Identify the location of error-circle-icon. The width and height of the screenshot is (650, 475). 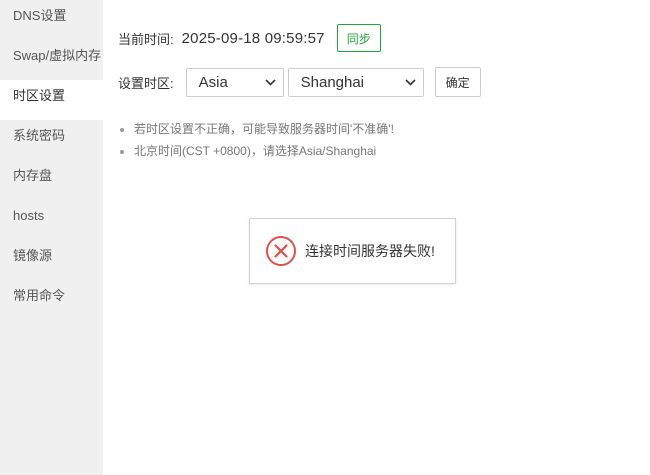
(281, 251).